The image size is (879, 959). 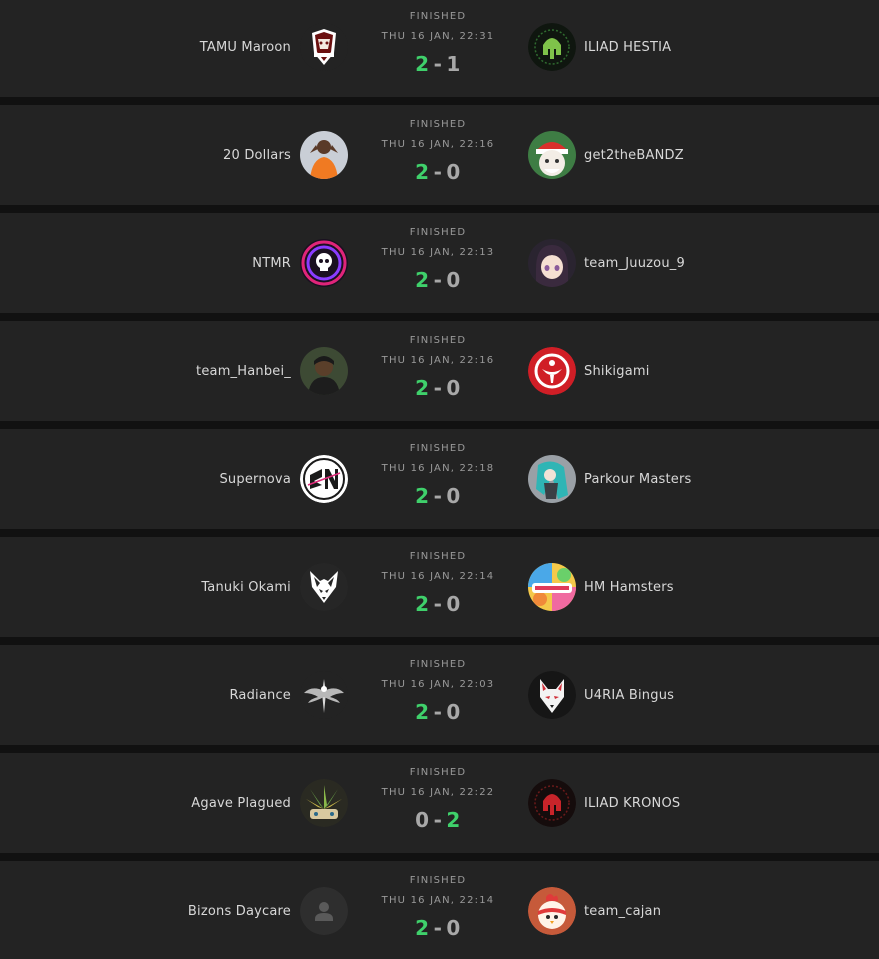 I want to click on home-team-name: NTMR, so click(x=271, y=263).